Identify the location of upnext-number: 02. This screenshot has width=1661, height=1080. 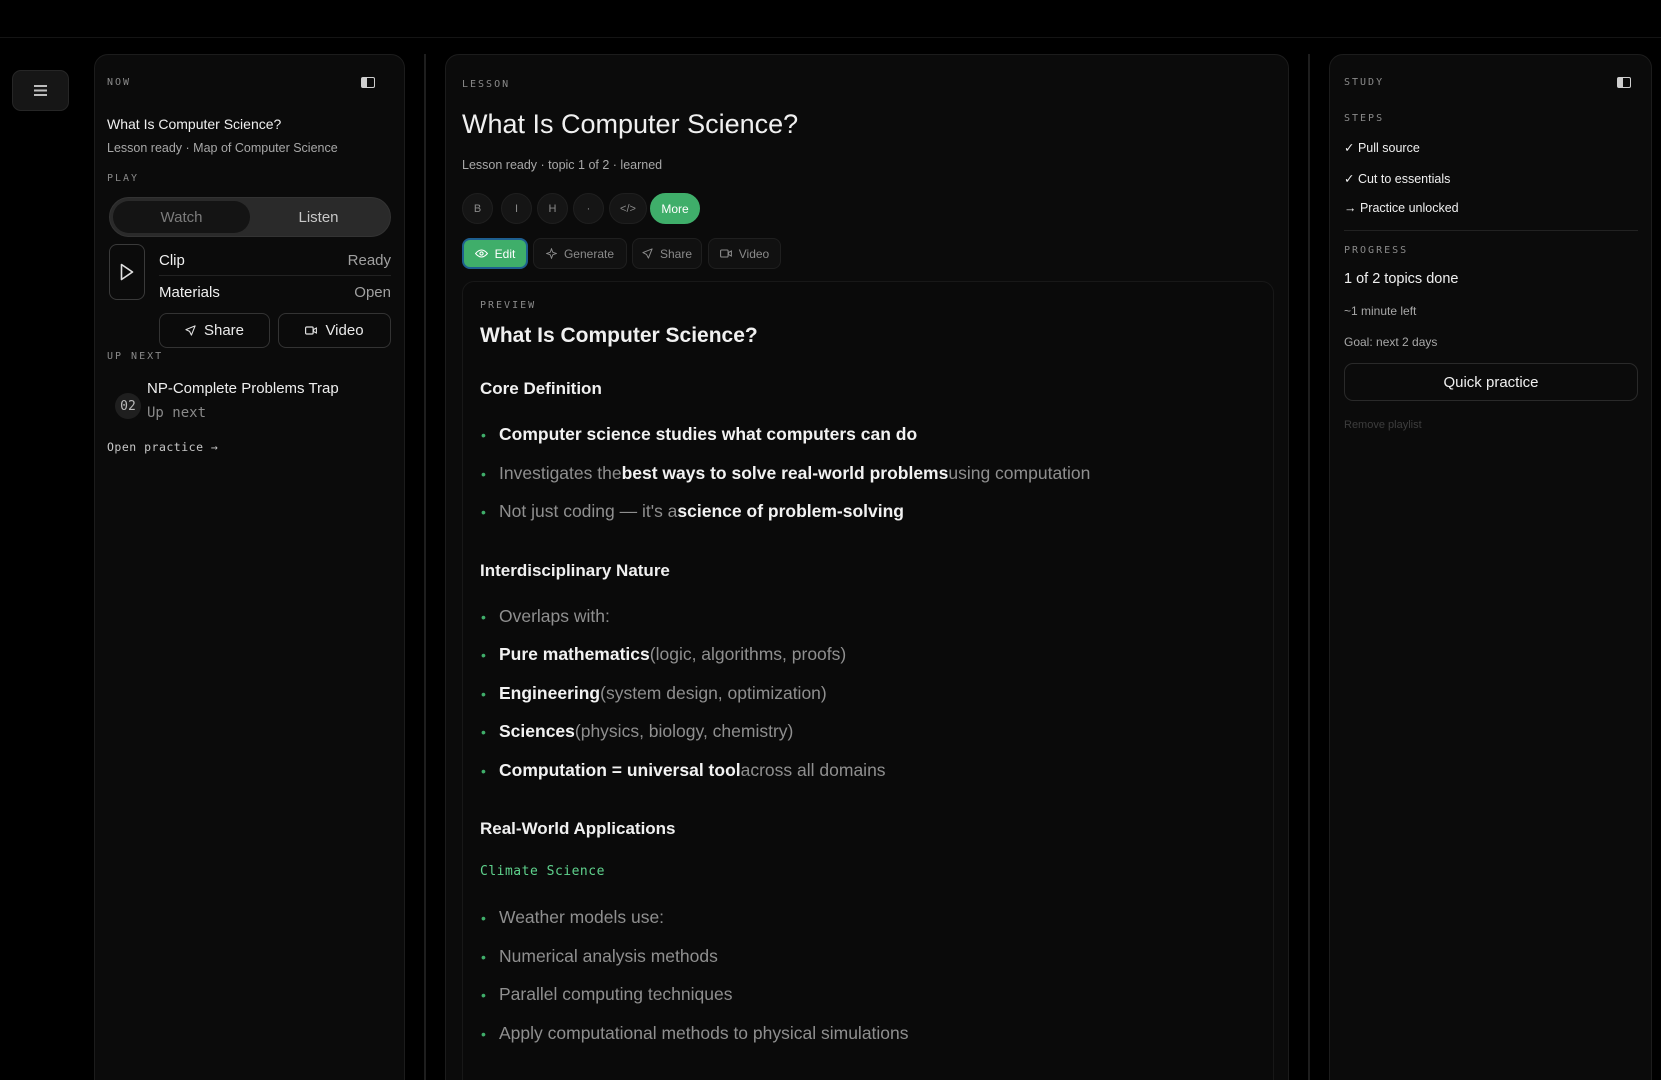
(128, 406).